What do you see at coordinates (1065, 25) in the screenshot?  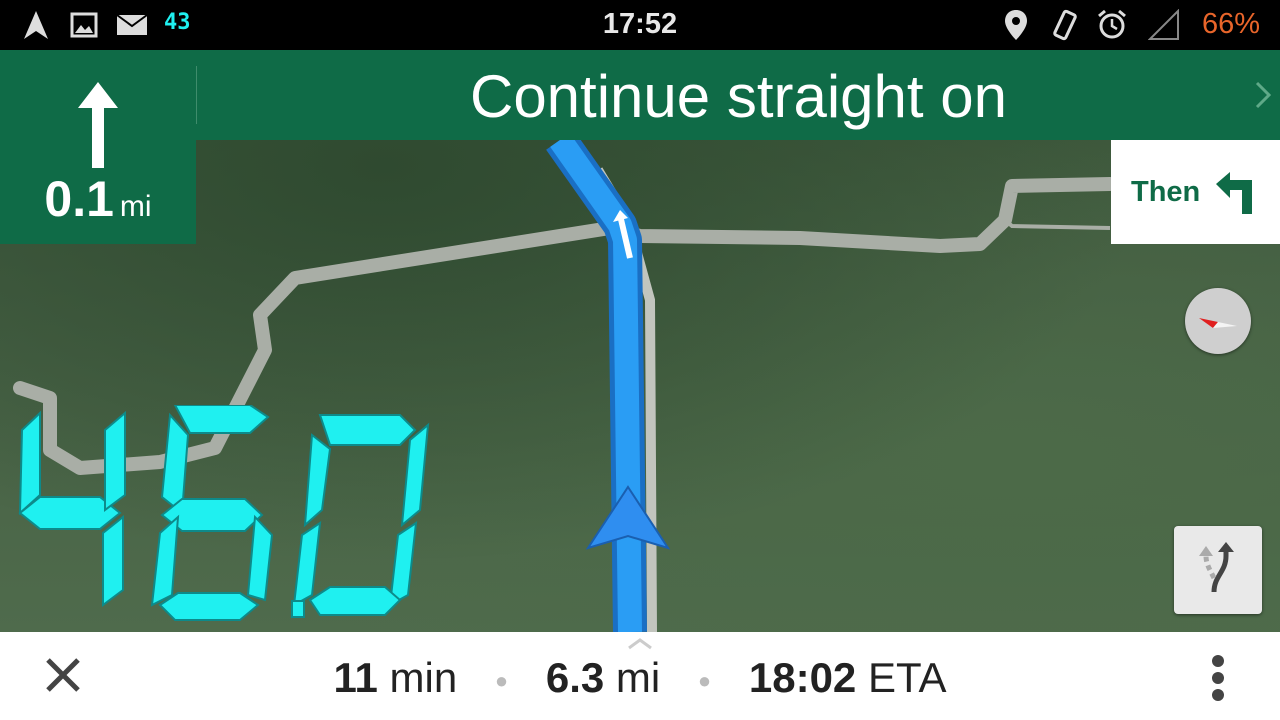 I see `vibrate-icon` at bounding box center [1065, 25].